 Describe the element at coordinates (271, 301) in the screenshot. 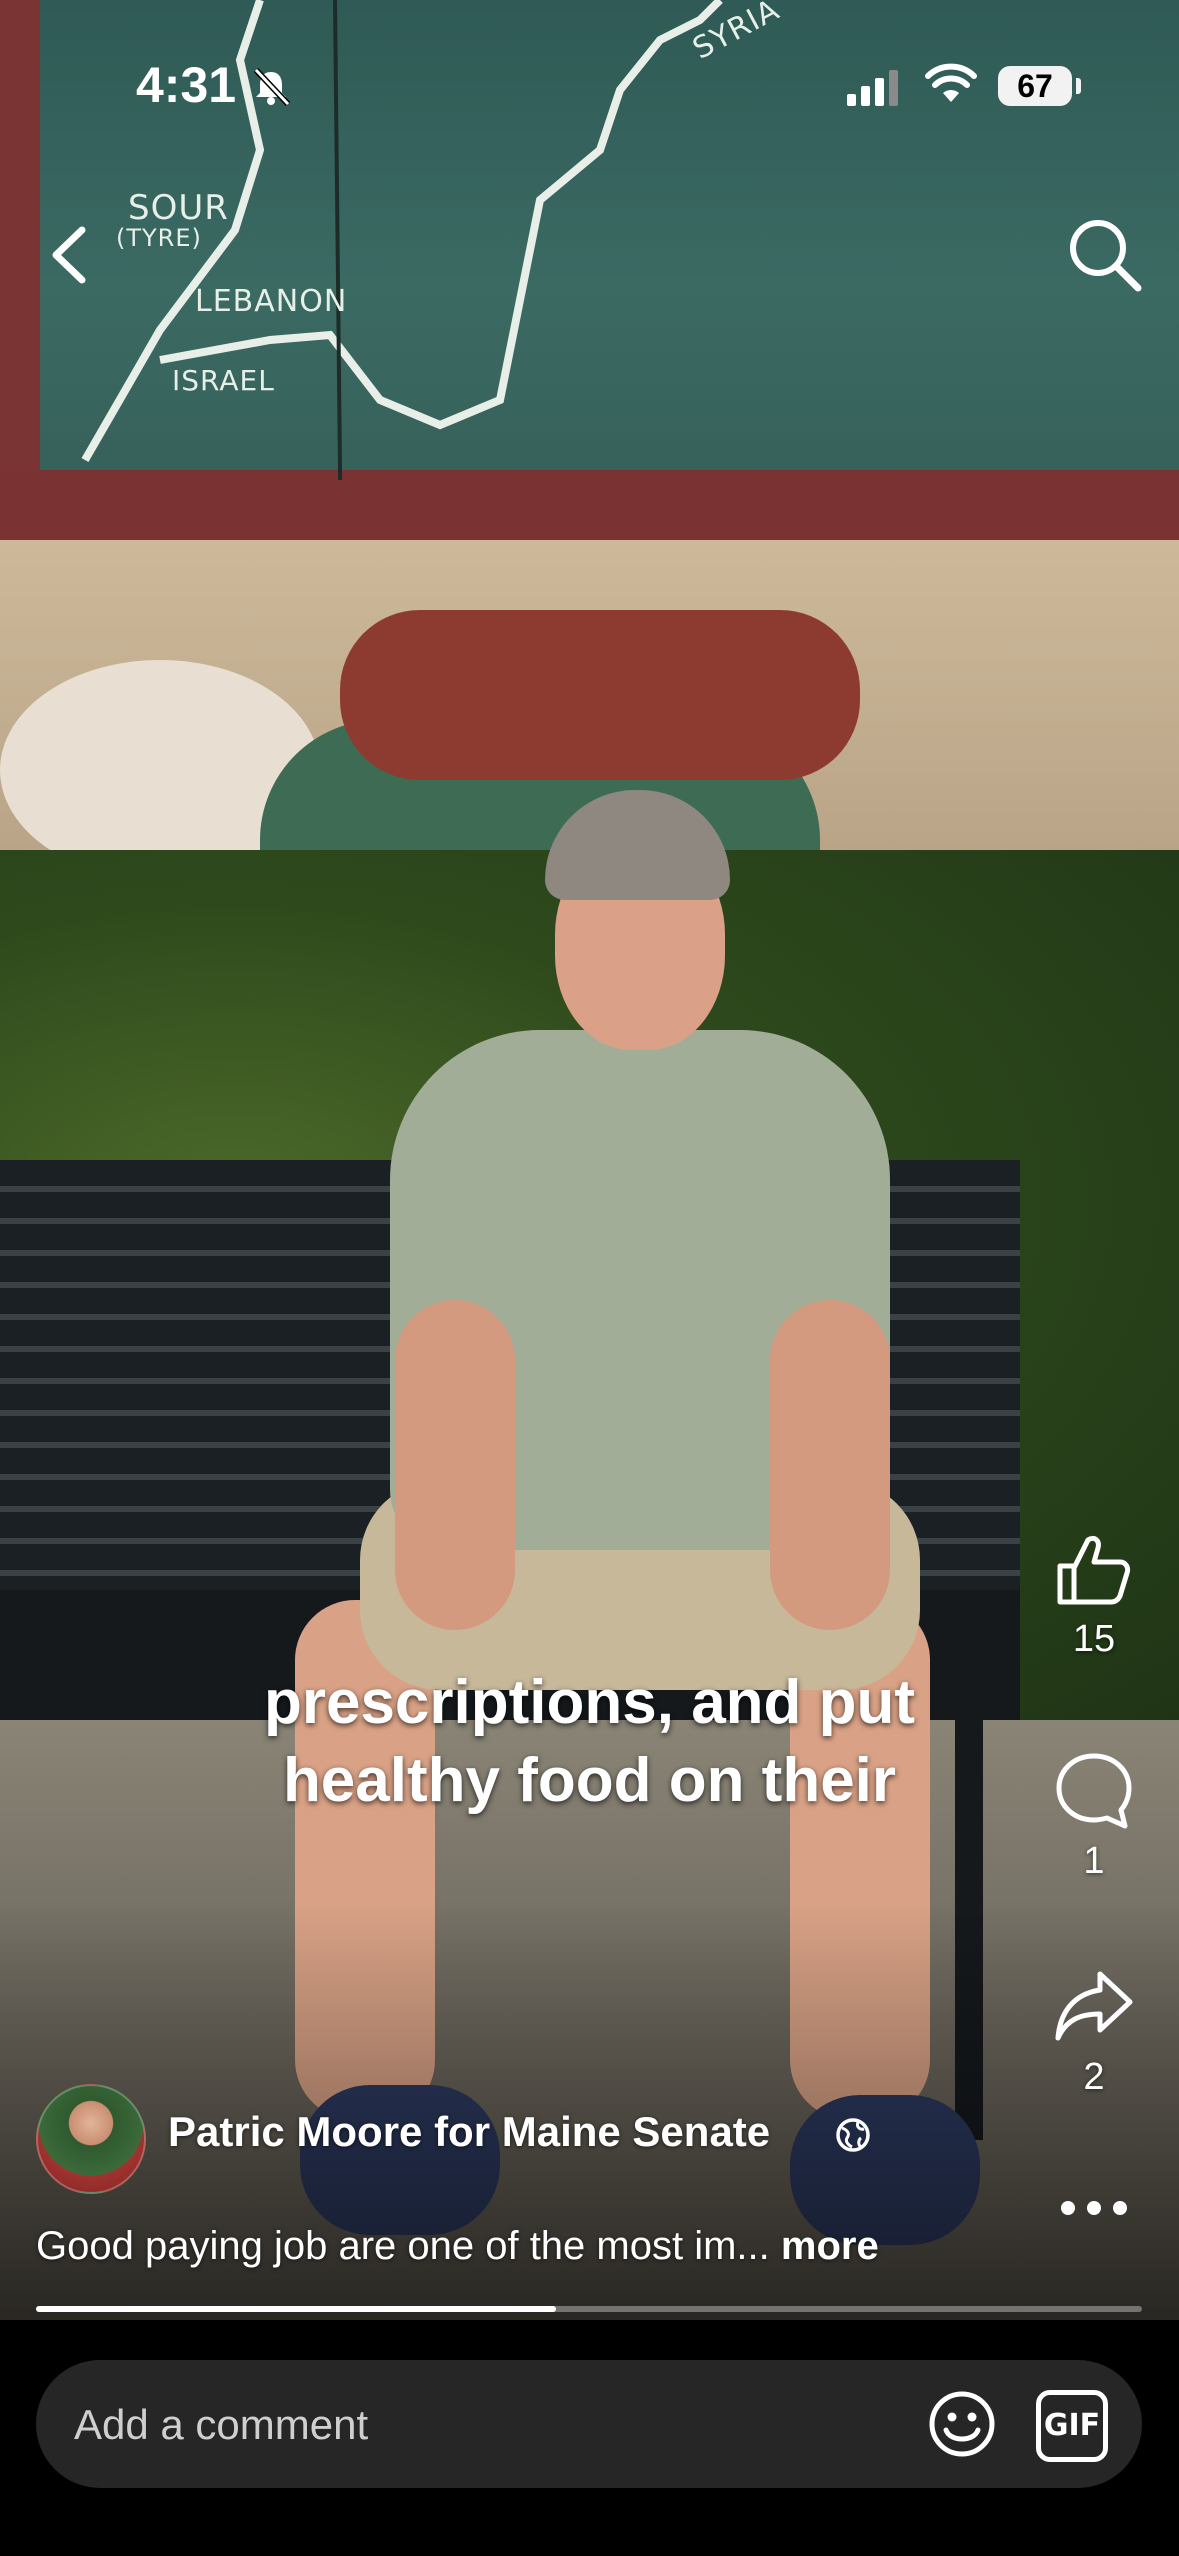

I see `mural-label: LEBANON` at that location.